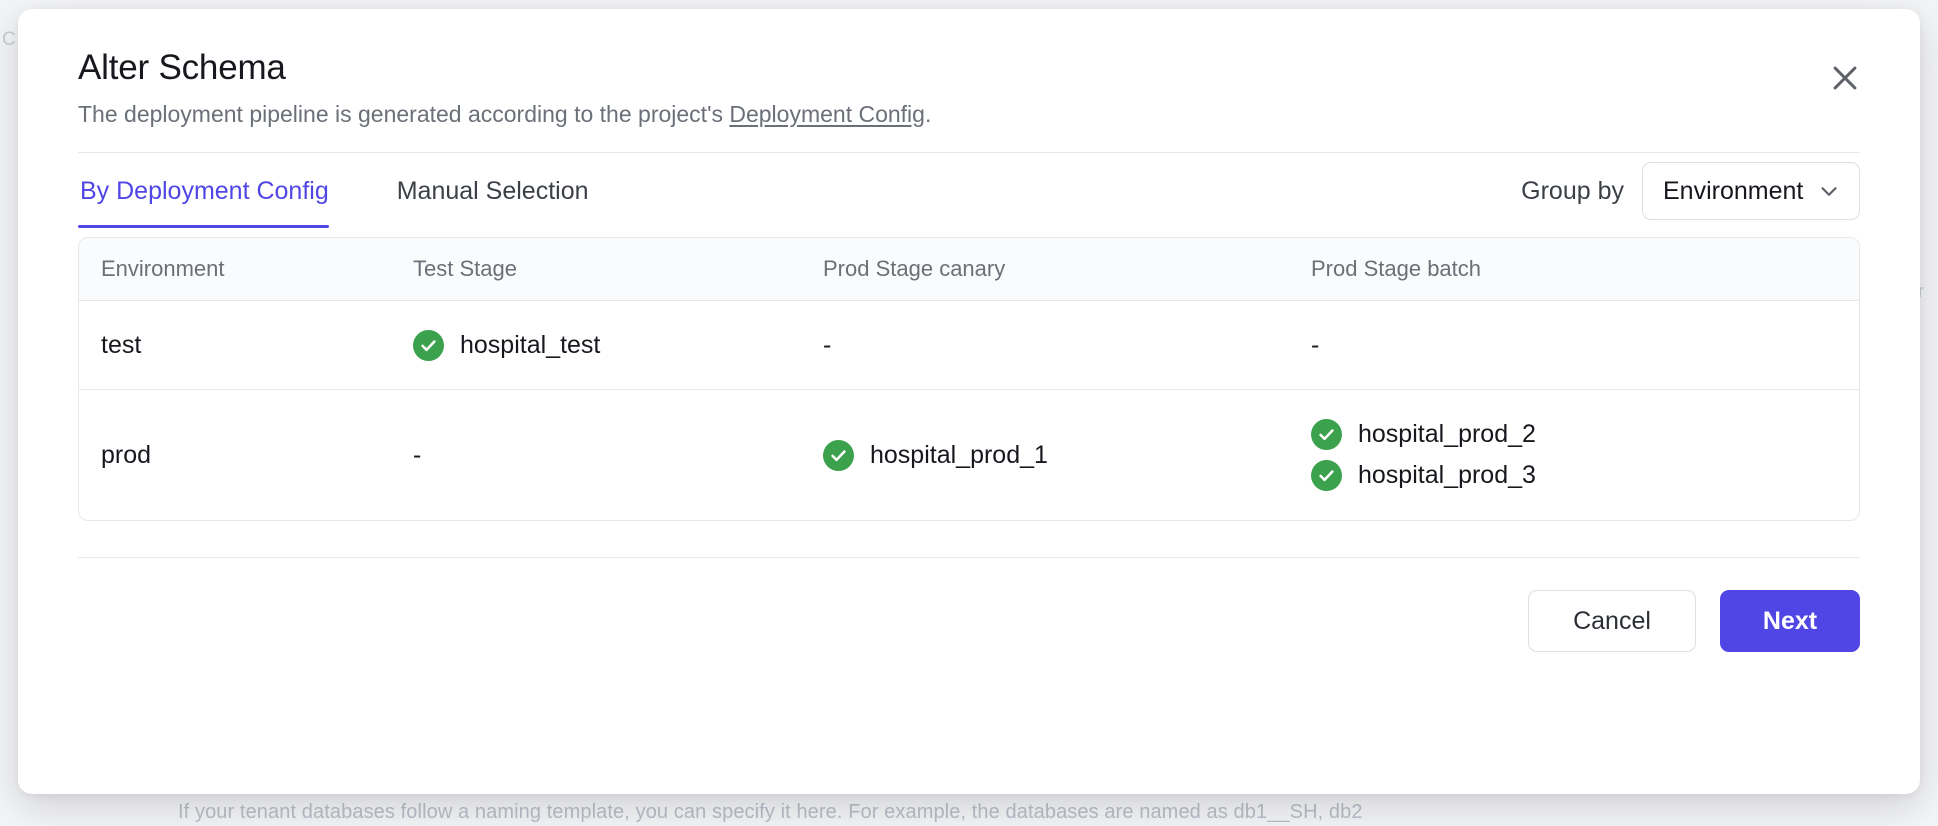  What do you see at coordinates (235, 455) in the screenshot?
I see `cell-environment: prod` at bounding box center [235, 455].